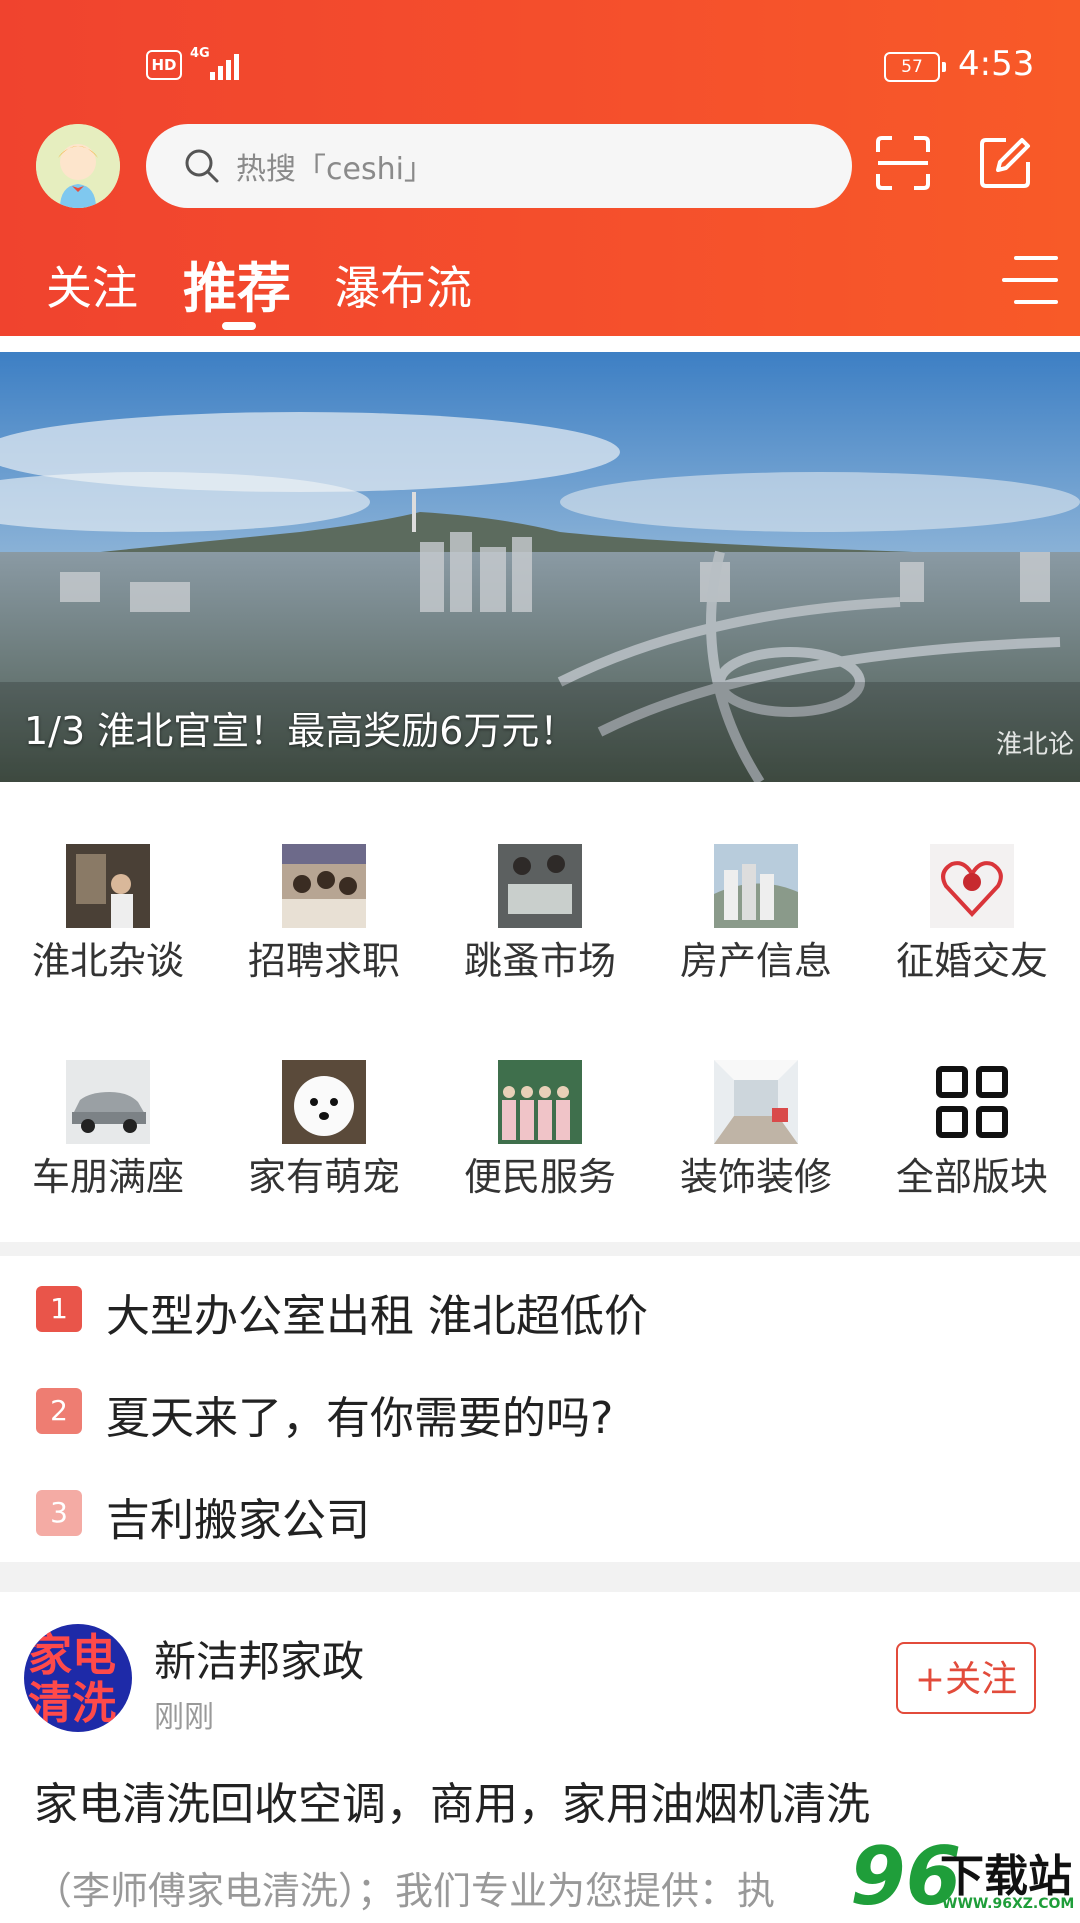  Describe the element at coordinates (107, 1177) in the screenshot. I see `category-label: 车朋满座` at that location.